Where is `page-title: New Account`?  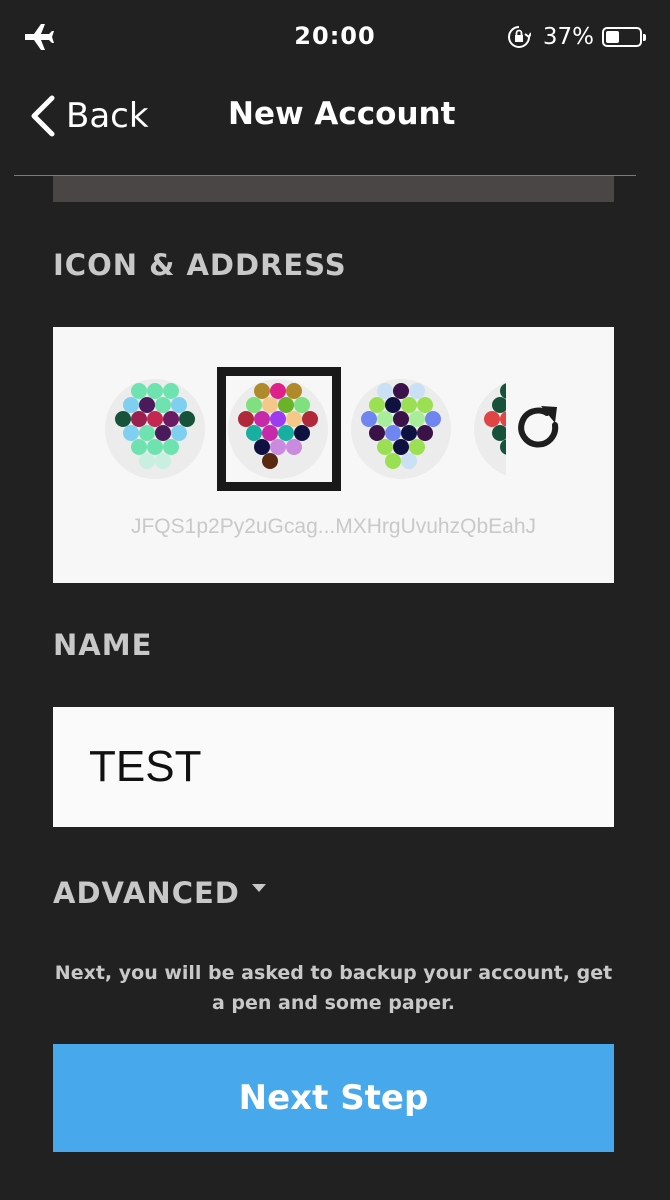
page-title: New Account is located at coordinates (342, 114).